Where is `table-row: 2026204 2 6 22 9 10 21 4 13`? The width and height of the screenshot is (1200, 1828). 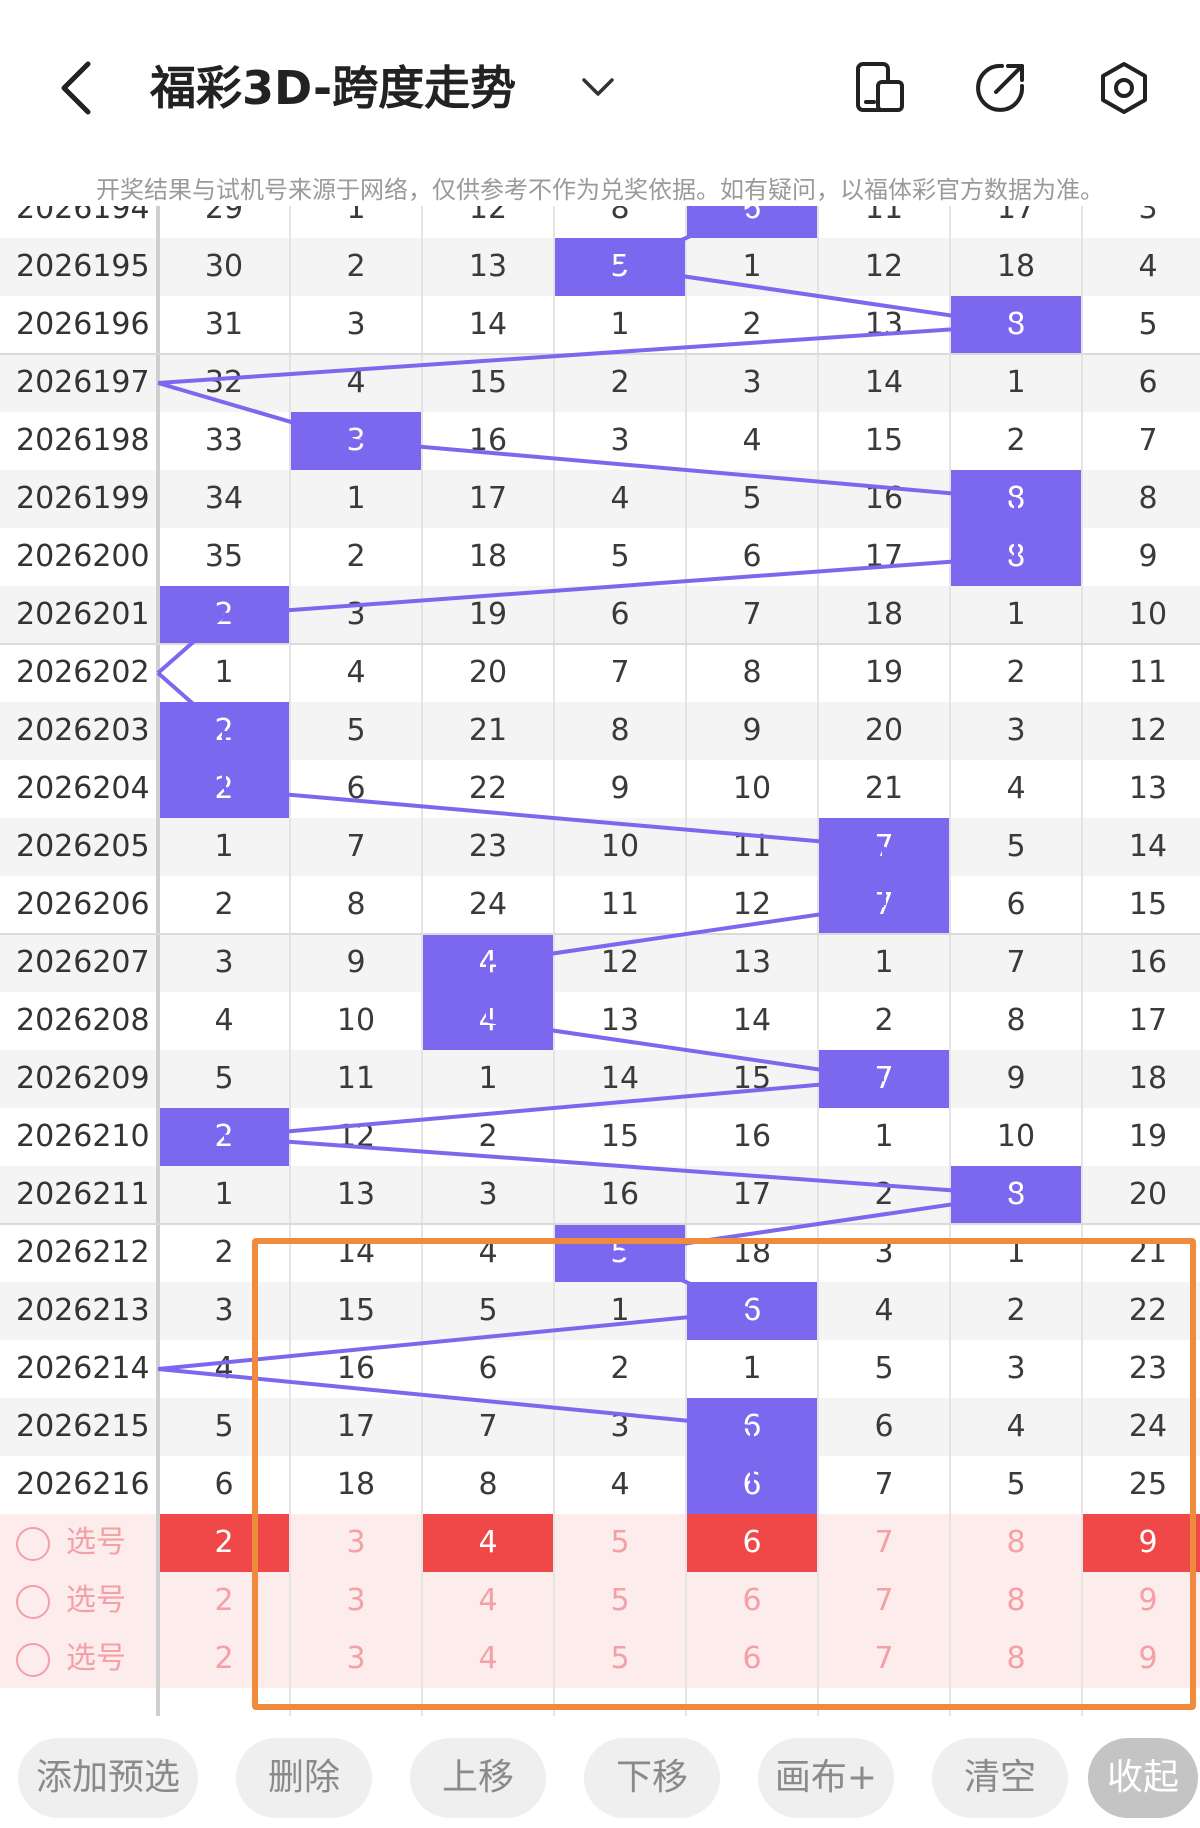 table-row: 2026204 2 6 22 9 10 21 4 13 is located at coordinates (600, 789).